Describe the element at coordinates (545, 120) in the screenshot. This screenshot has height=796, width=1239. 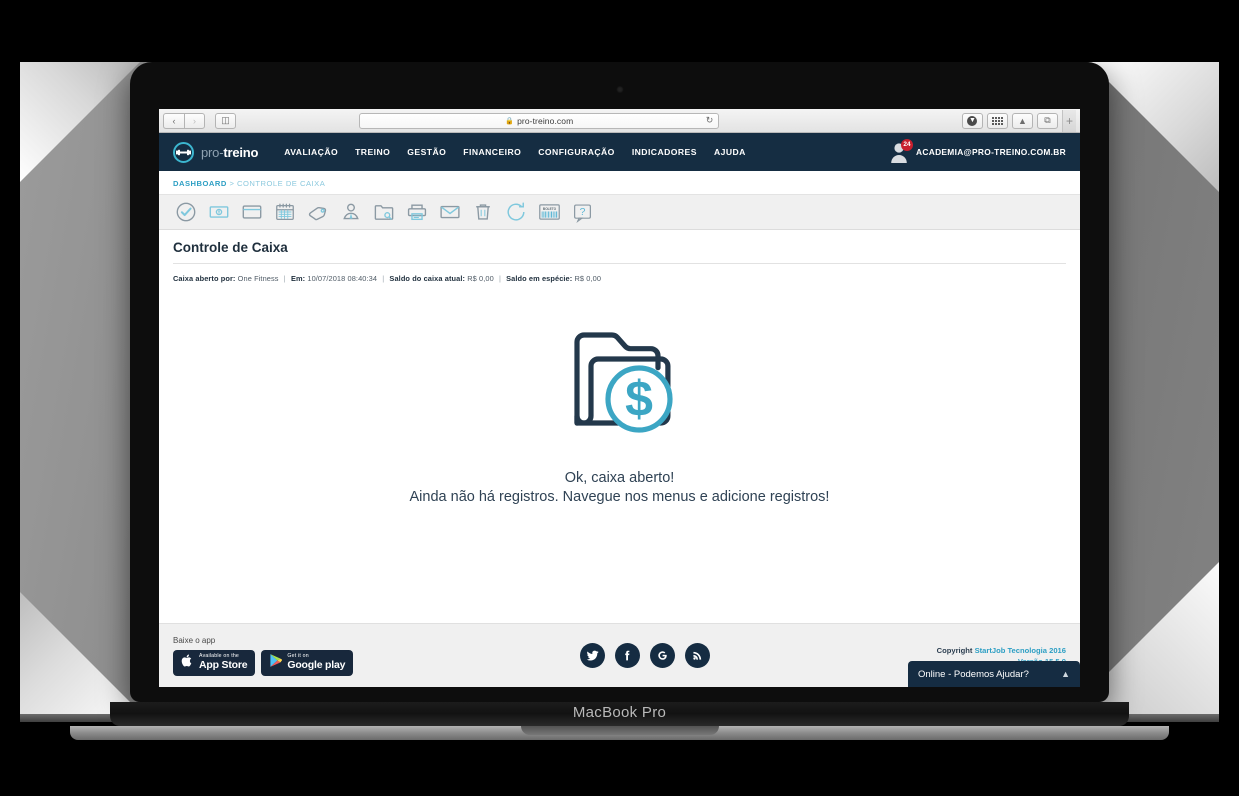
I see `url-text: pro-treino.com` at that location.